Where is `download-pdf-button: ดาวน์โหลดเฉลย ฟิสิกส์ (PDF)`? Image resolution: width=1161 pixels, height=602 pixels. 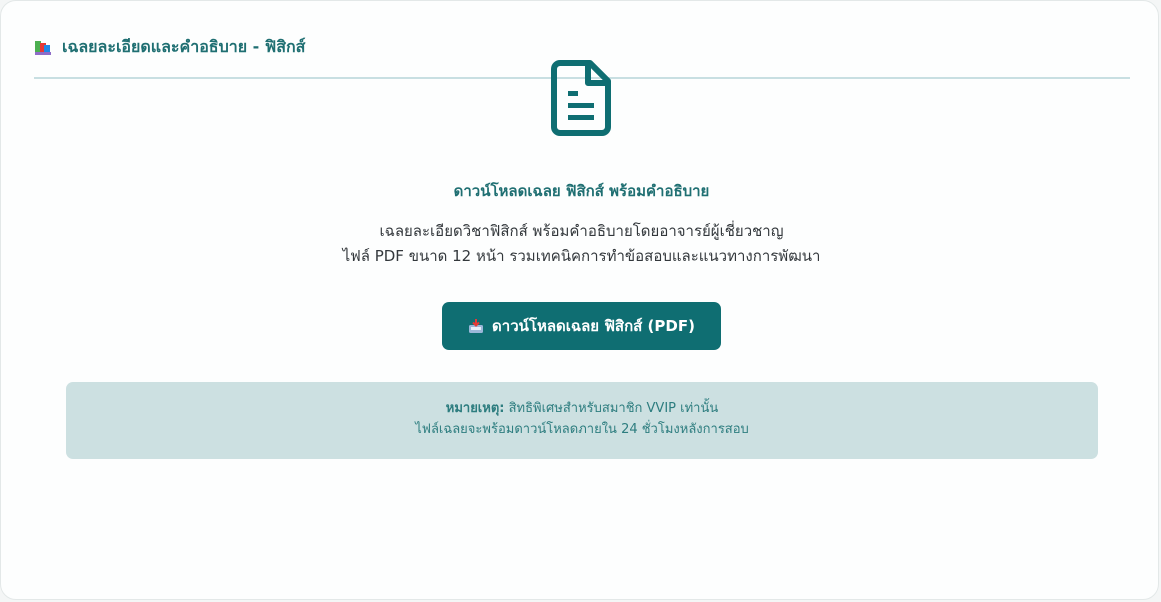
download-pdf-button: ดาวน์โหลดเฉลย ฟิสิกส์ (PDF) is located at coordinates (581, 326).